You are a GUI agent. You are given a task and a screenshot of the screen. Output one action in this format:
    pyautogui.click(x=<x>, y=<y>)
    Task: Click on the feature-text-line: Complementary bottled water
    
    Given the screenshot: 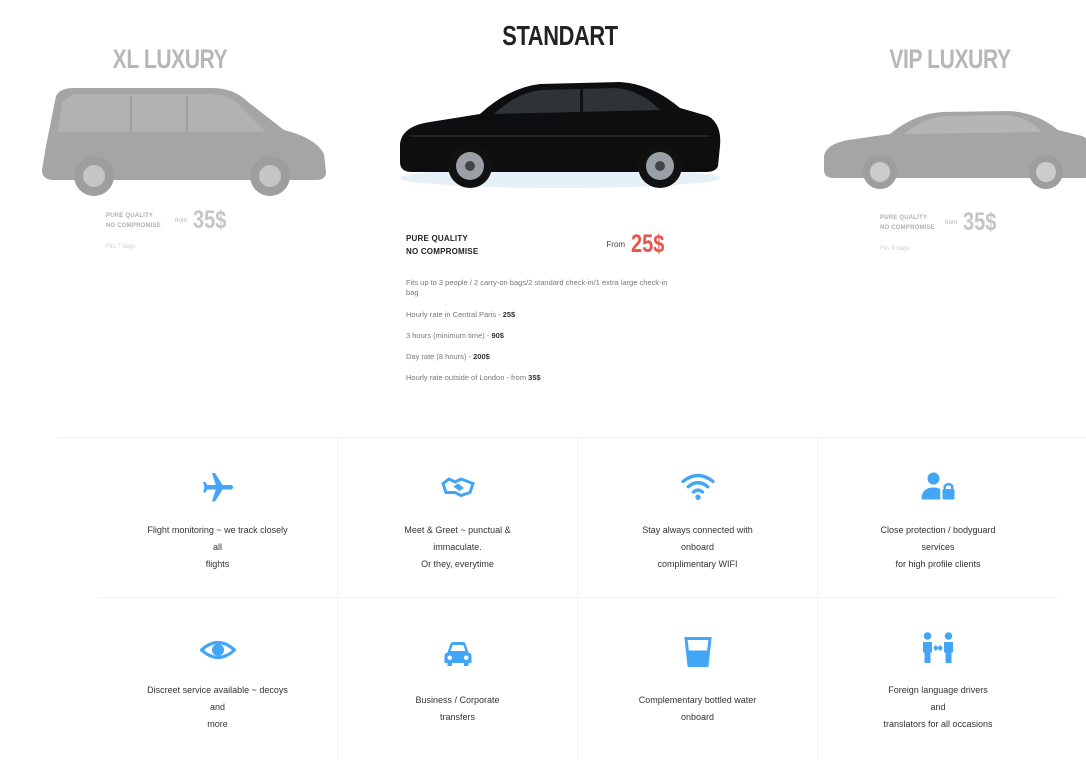 What is the action you would take?
    pyautogui.click(x=697, y=700)
    